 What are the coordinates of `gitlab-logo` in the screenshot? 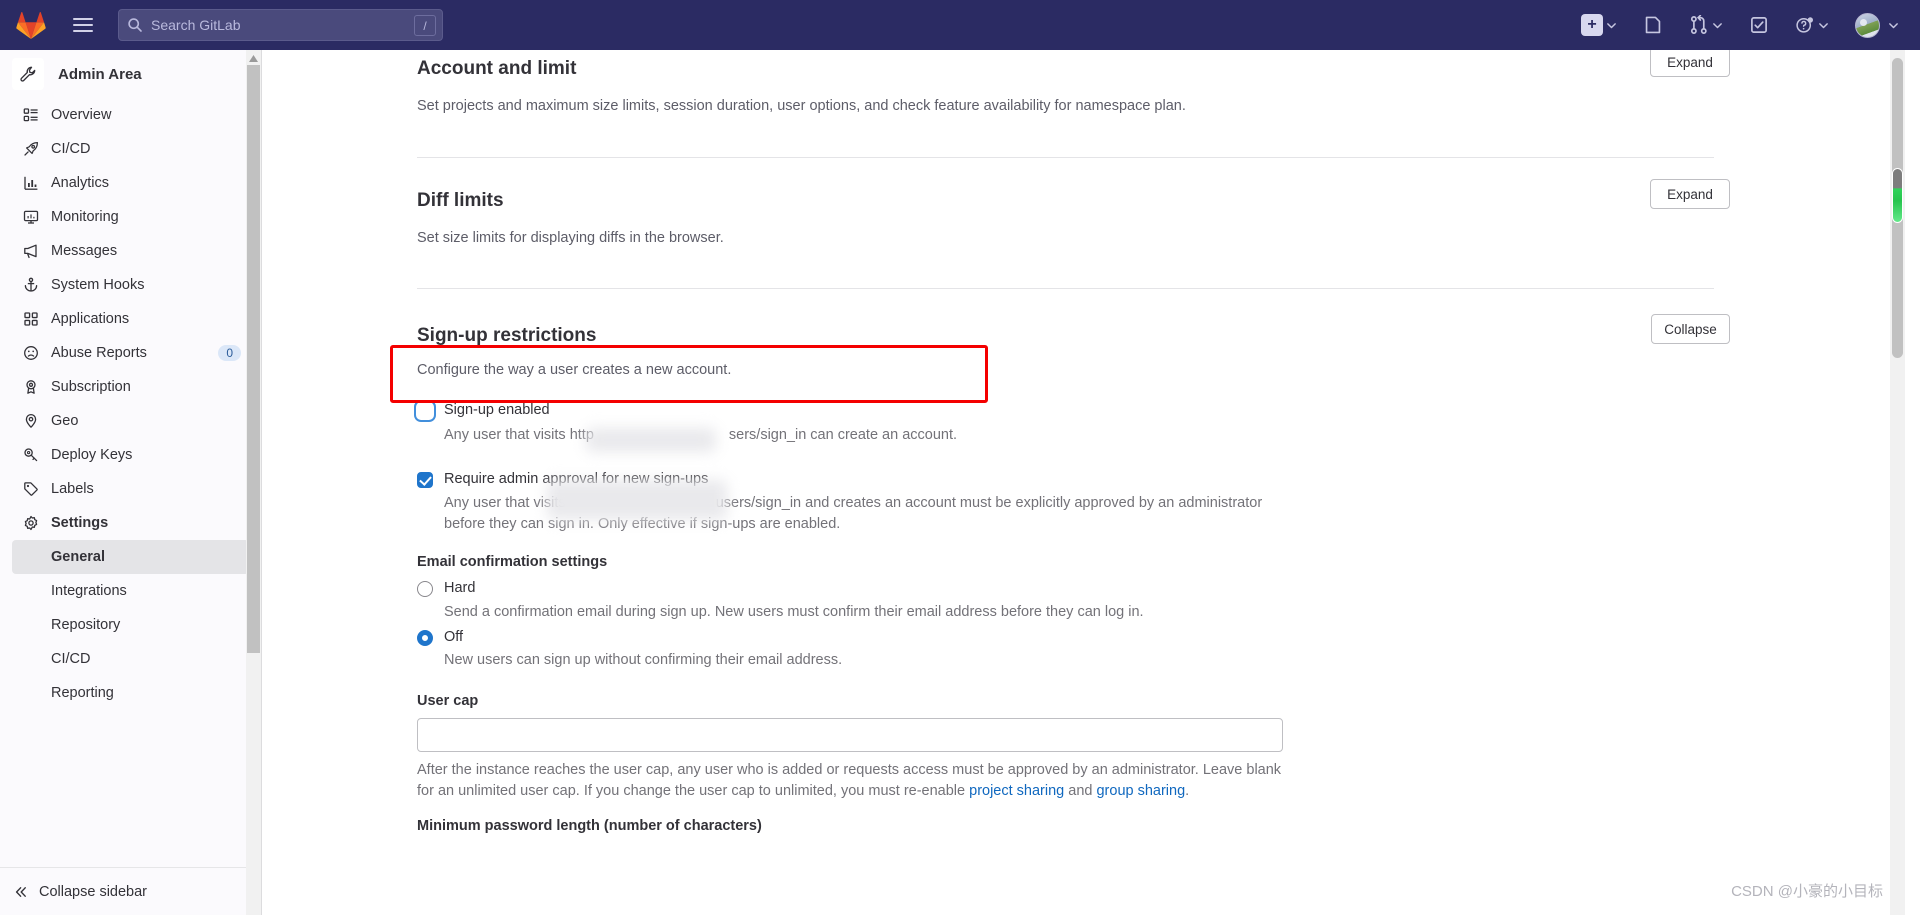 It's located at (31, 25).